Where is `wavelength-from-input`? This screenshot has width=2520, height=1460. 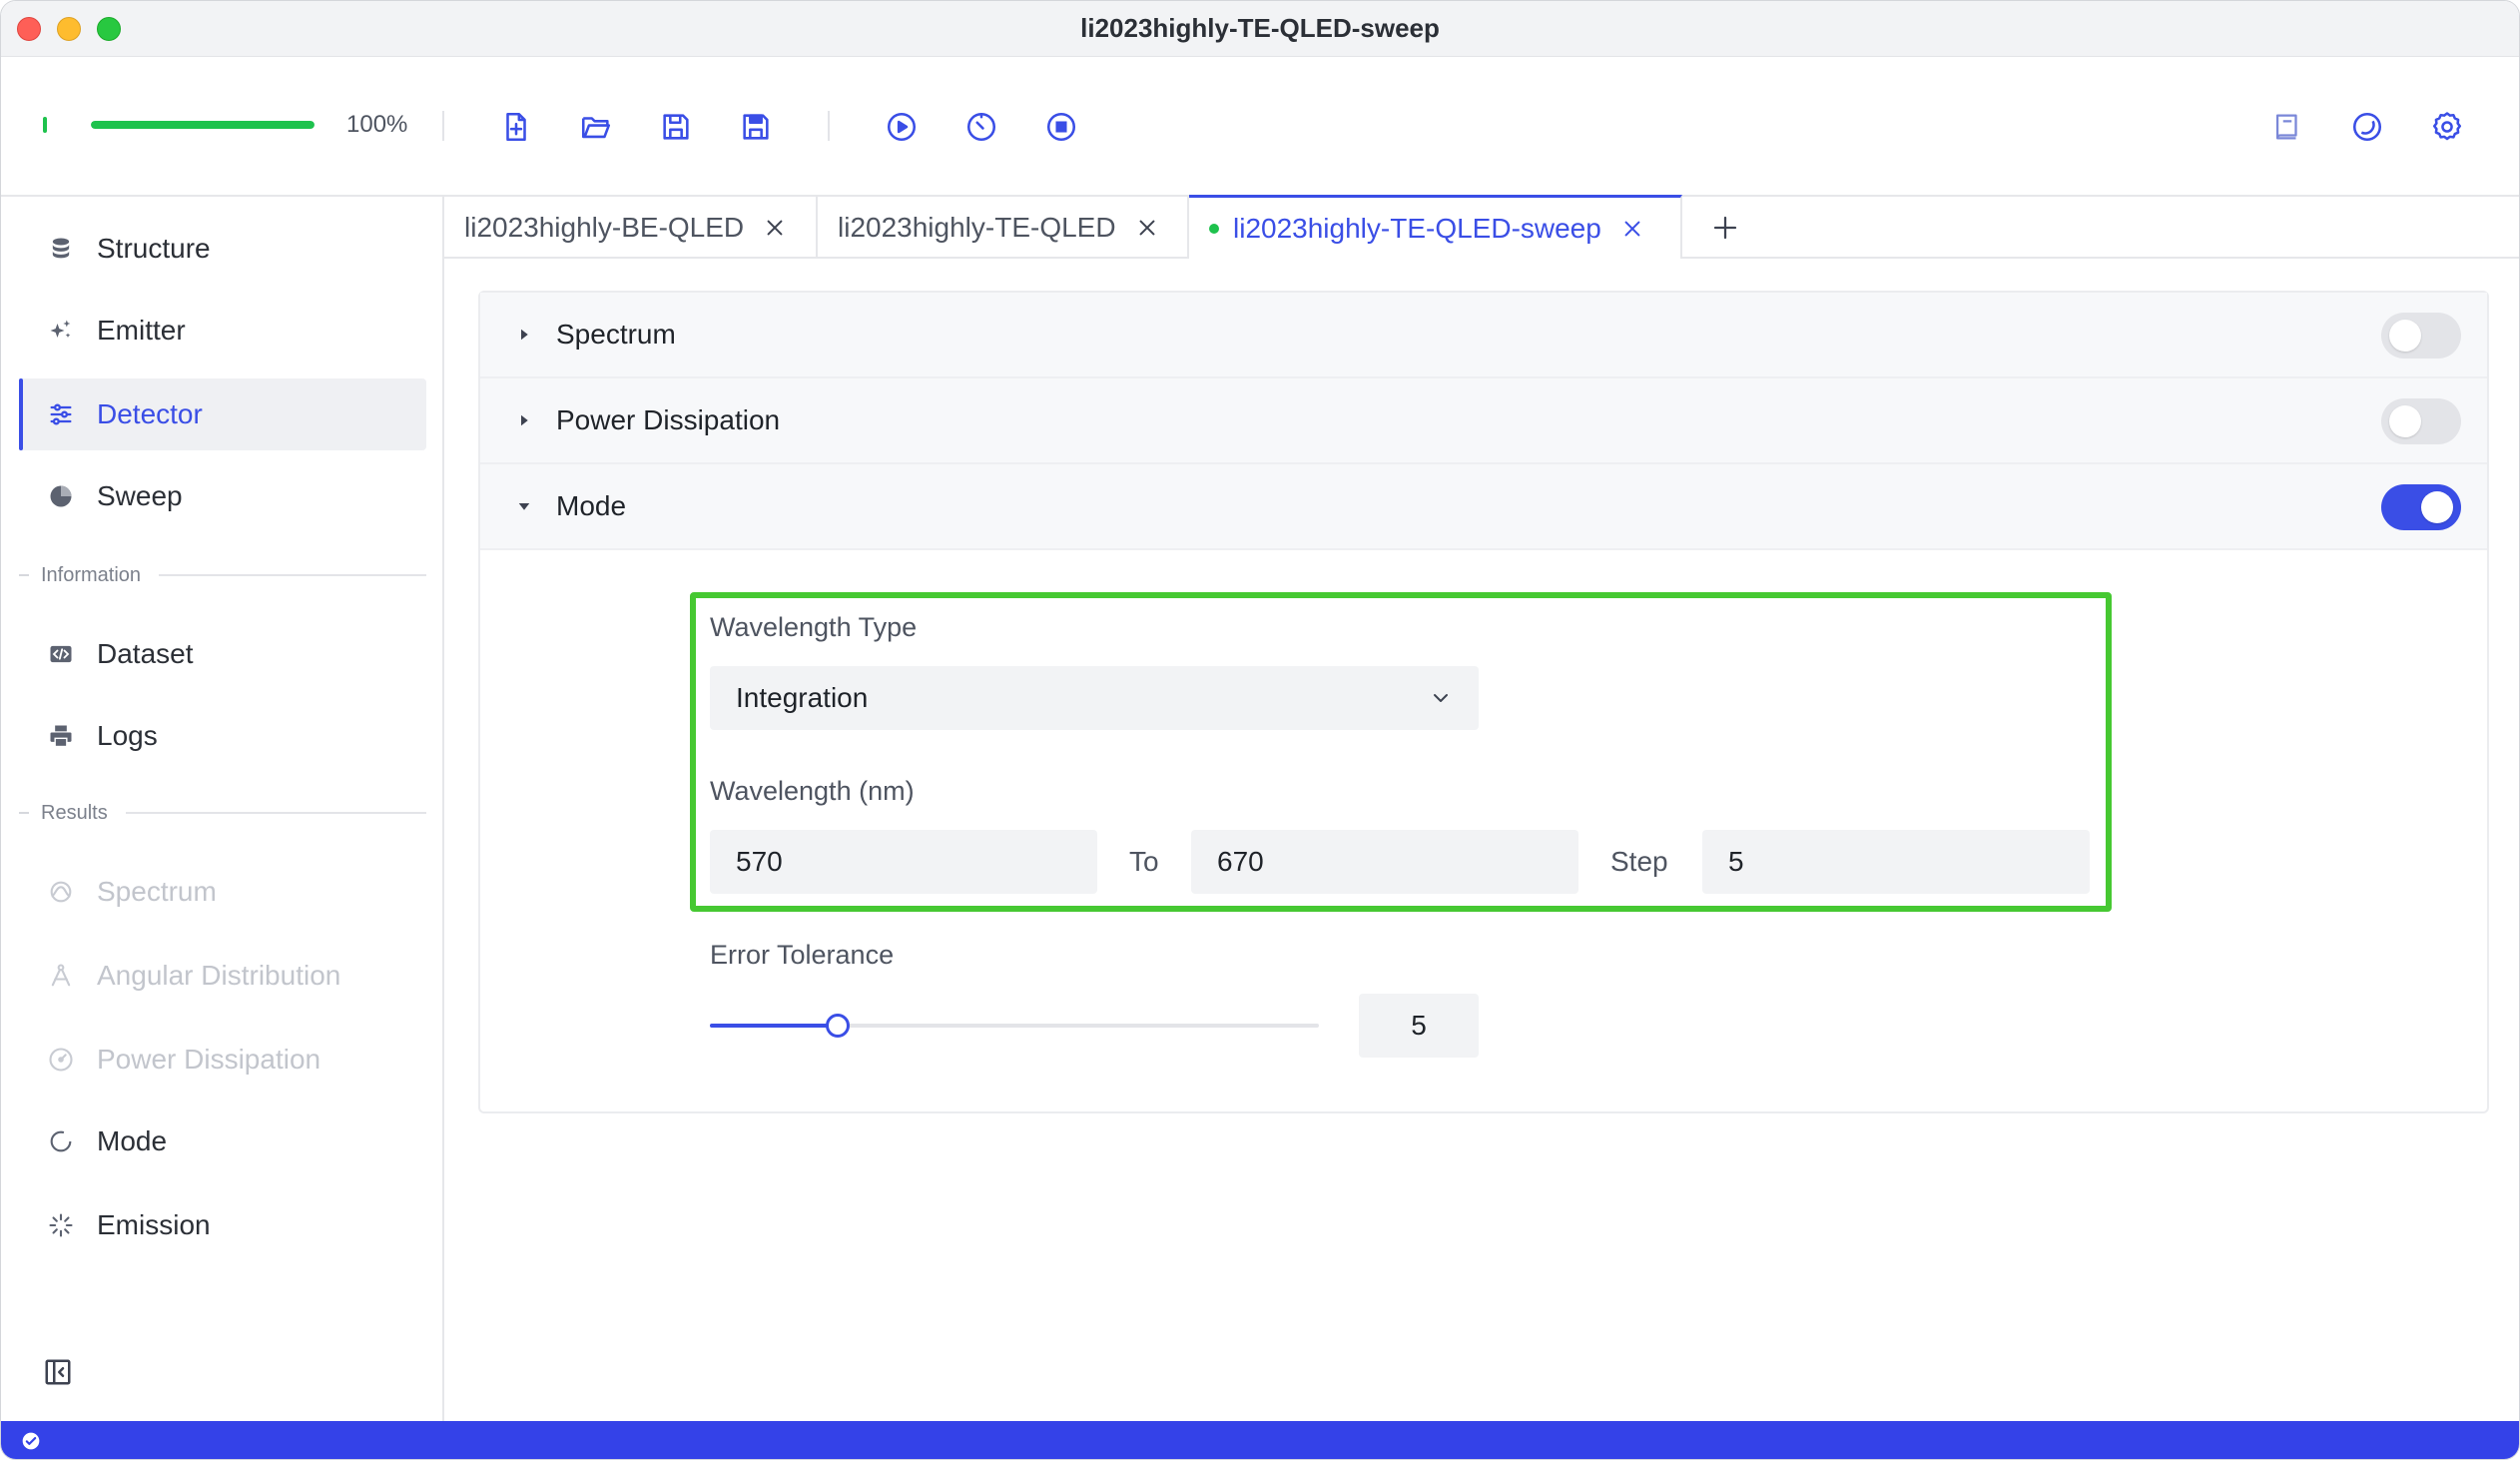
wavelength-from-input is located at coordinates (904, 862).